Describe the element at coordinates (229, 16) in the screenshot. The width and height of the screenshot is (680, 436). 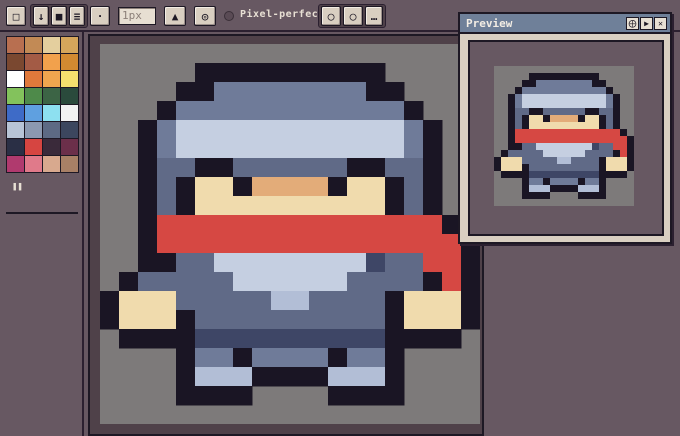
I see `pixel-perfect-checkbox` at that location.